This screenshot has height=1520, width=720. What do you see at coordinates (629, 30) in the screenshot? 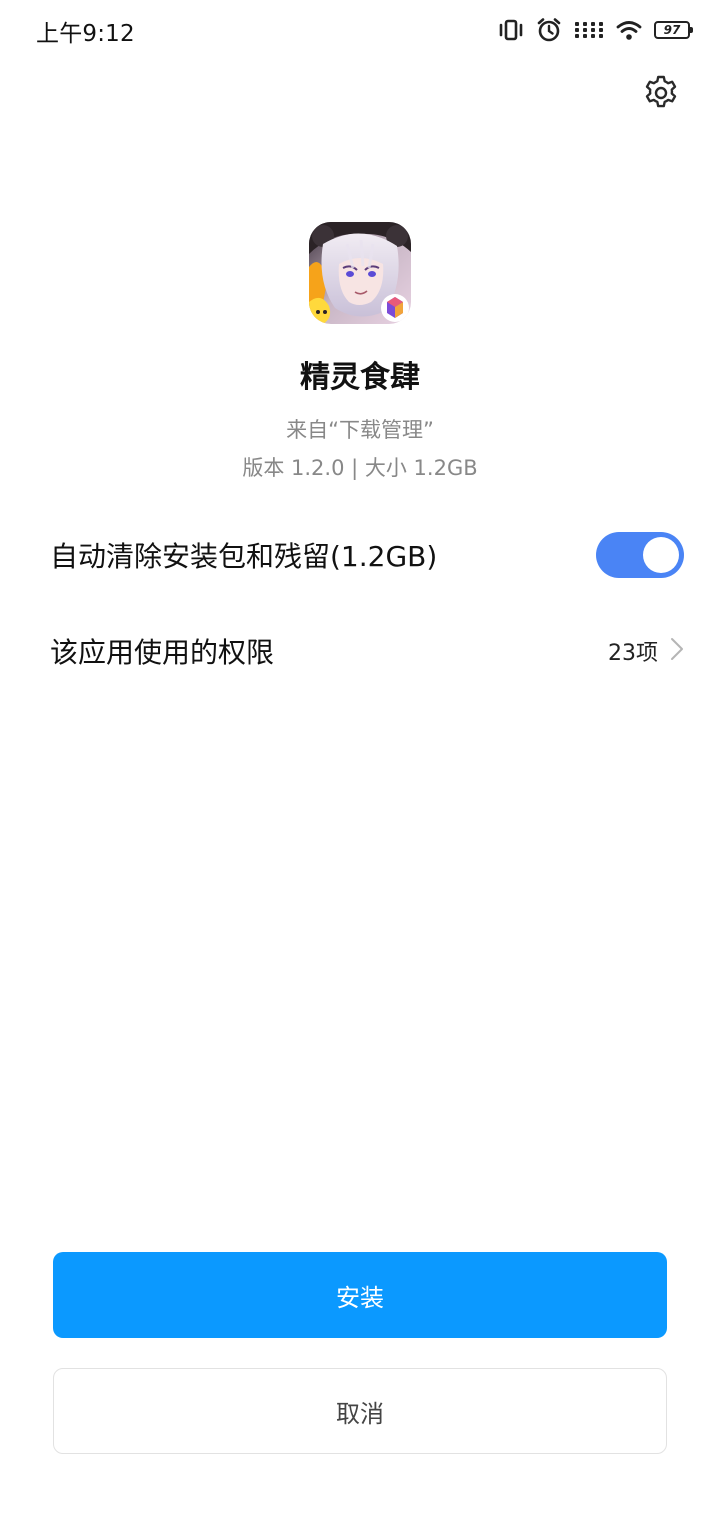
I see `wifi-icon` at bounding box center [629, 30].